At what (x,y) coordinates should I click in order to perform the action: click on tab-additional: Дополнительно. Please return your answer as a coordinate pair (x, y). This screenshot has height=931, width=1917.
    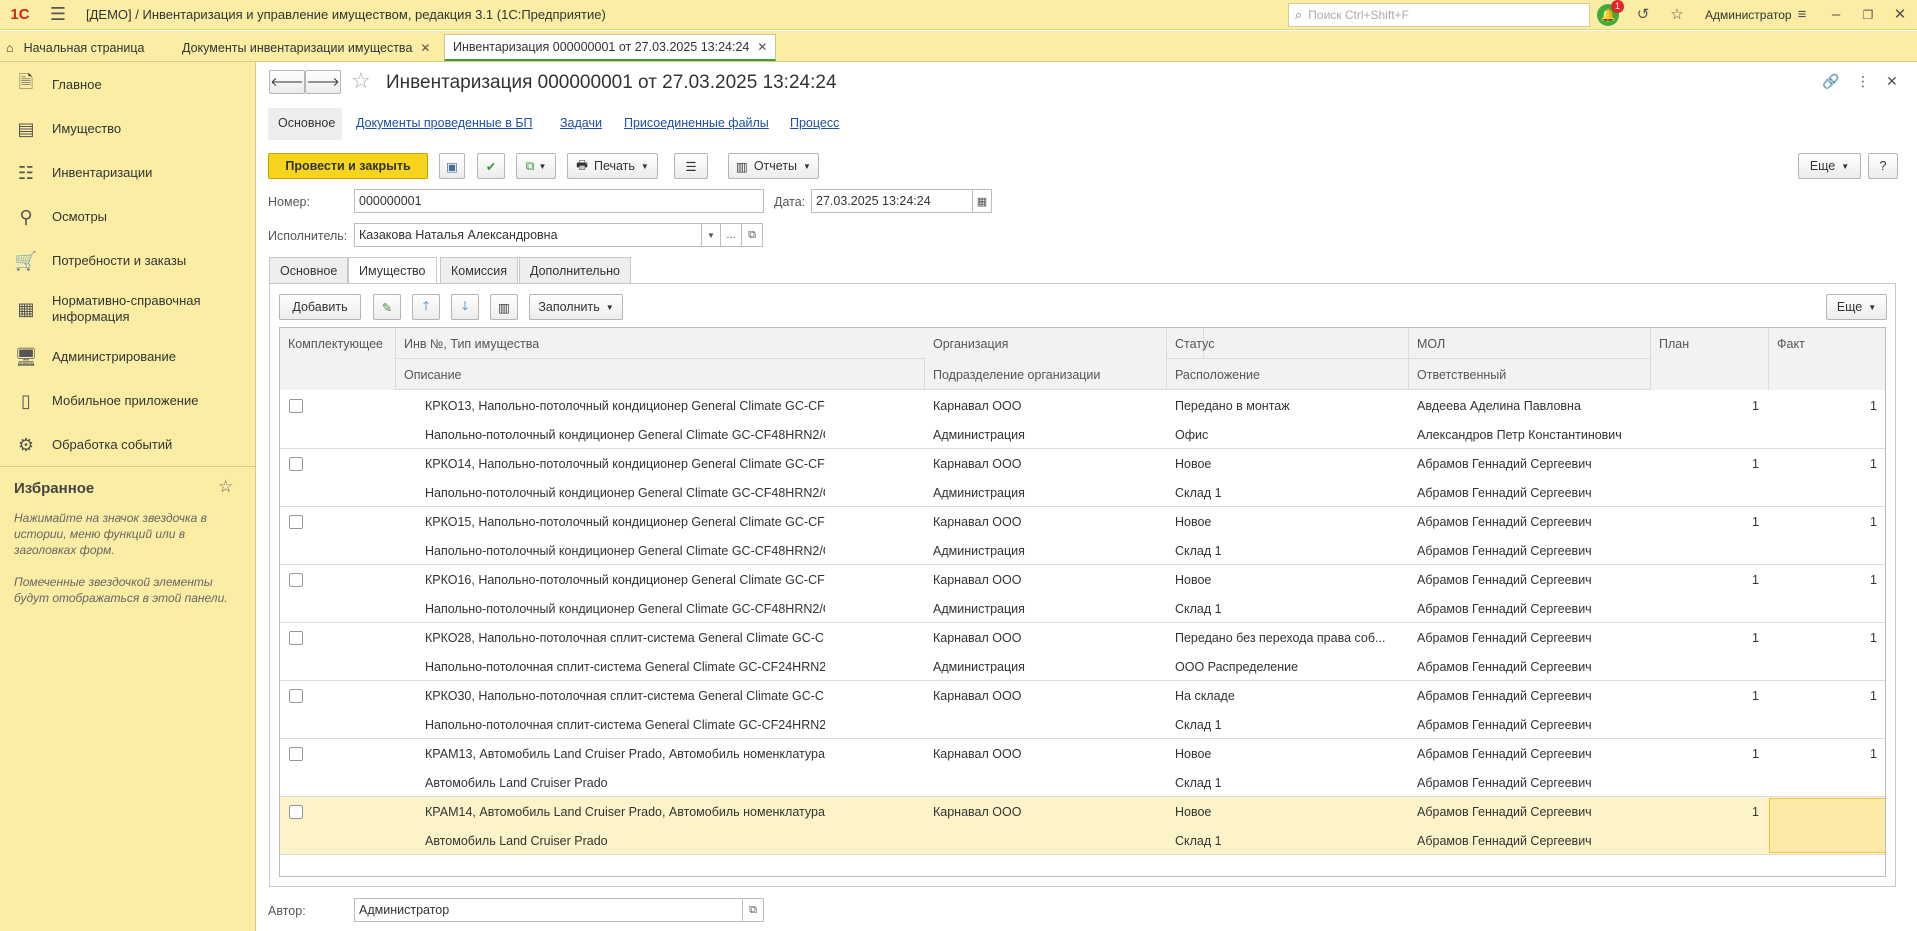
    Looking at the image, I should click on (575, 270).